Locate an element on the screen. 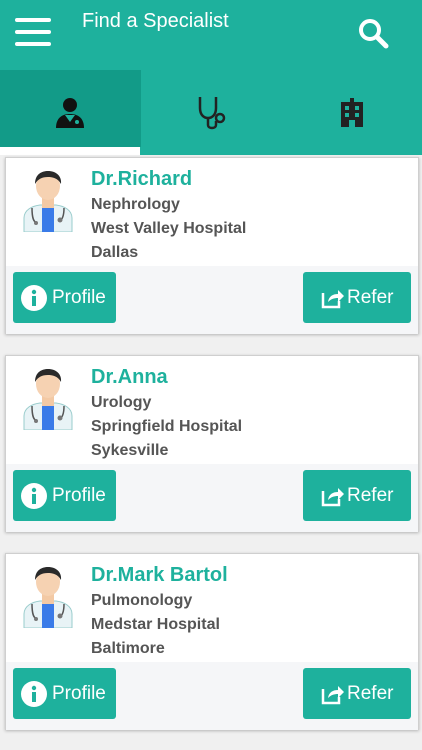 The image size is (422, 750). tab-doctors is located at coordinates (70, 112).